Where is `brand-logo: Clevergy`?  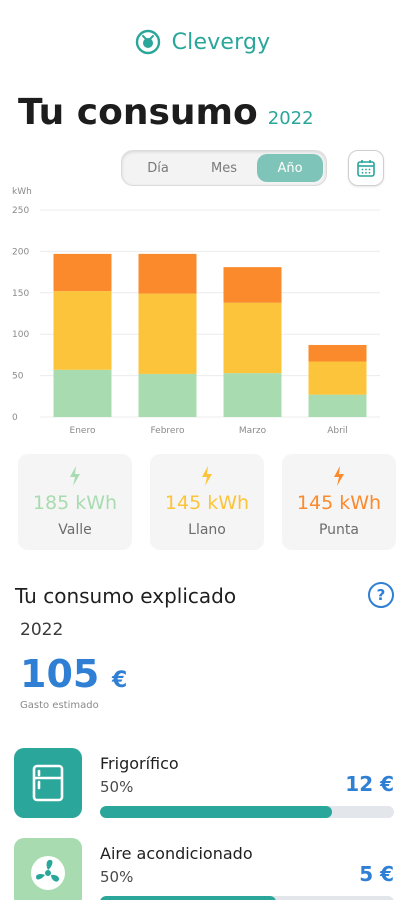 brand-logo: Clevergy is located at coordinates (202, 42).